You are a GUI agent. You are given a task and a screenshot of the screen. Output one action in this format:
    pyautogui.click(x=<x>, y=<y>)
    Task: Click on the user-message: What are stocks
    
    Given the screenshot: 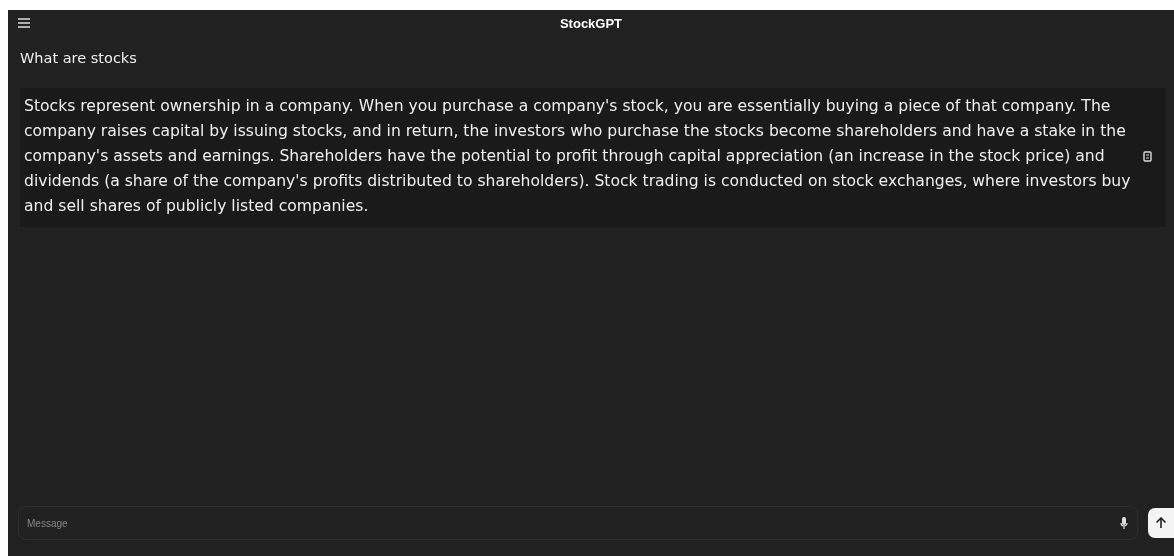 What is the action you would take?
    pyautogui.click(x=78, y=58)
    